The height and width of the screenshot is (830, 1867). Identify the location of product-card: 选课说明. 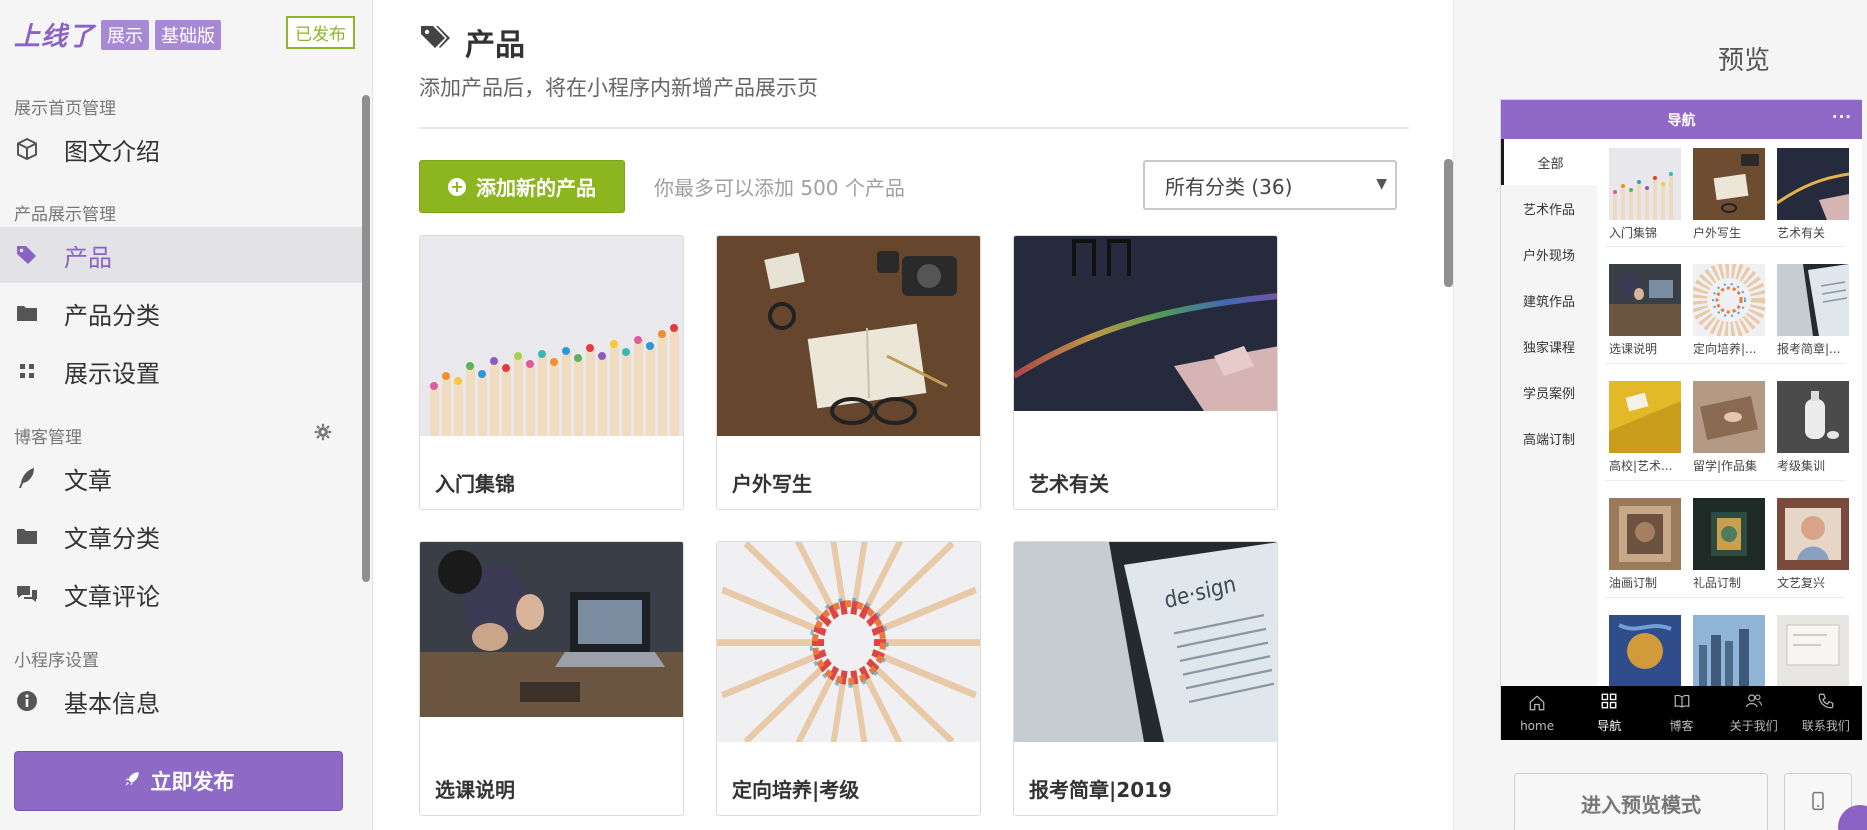
(551, 678).